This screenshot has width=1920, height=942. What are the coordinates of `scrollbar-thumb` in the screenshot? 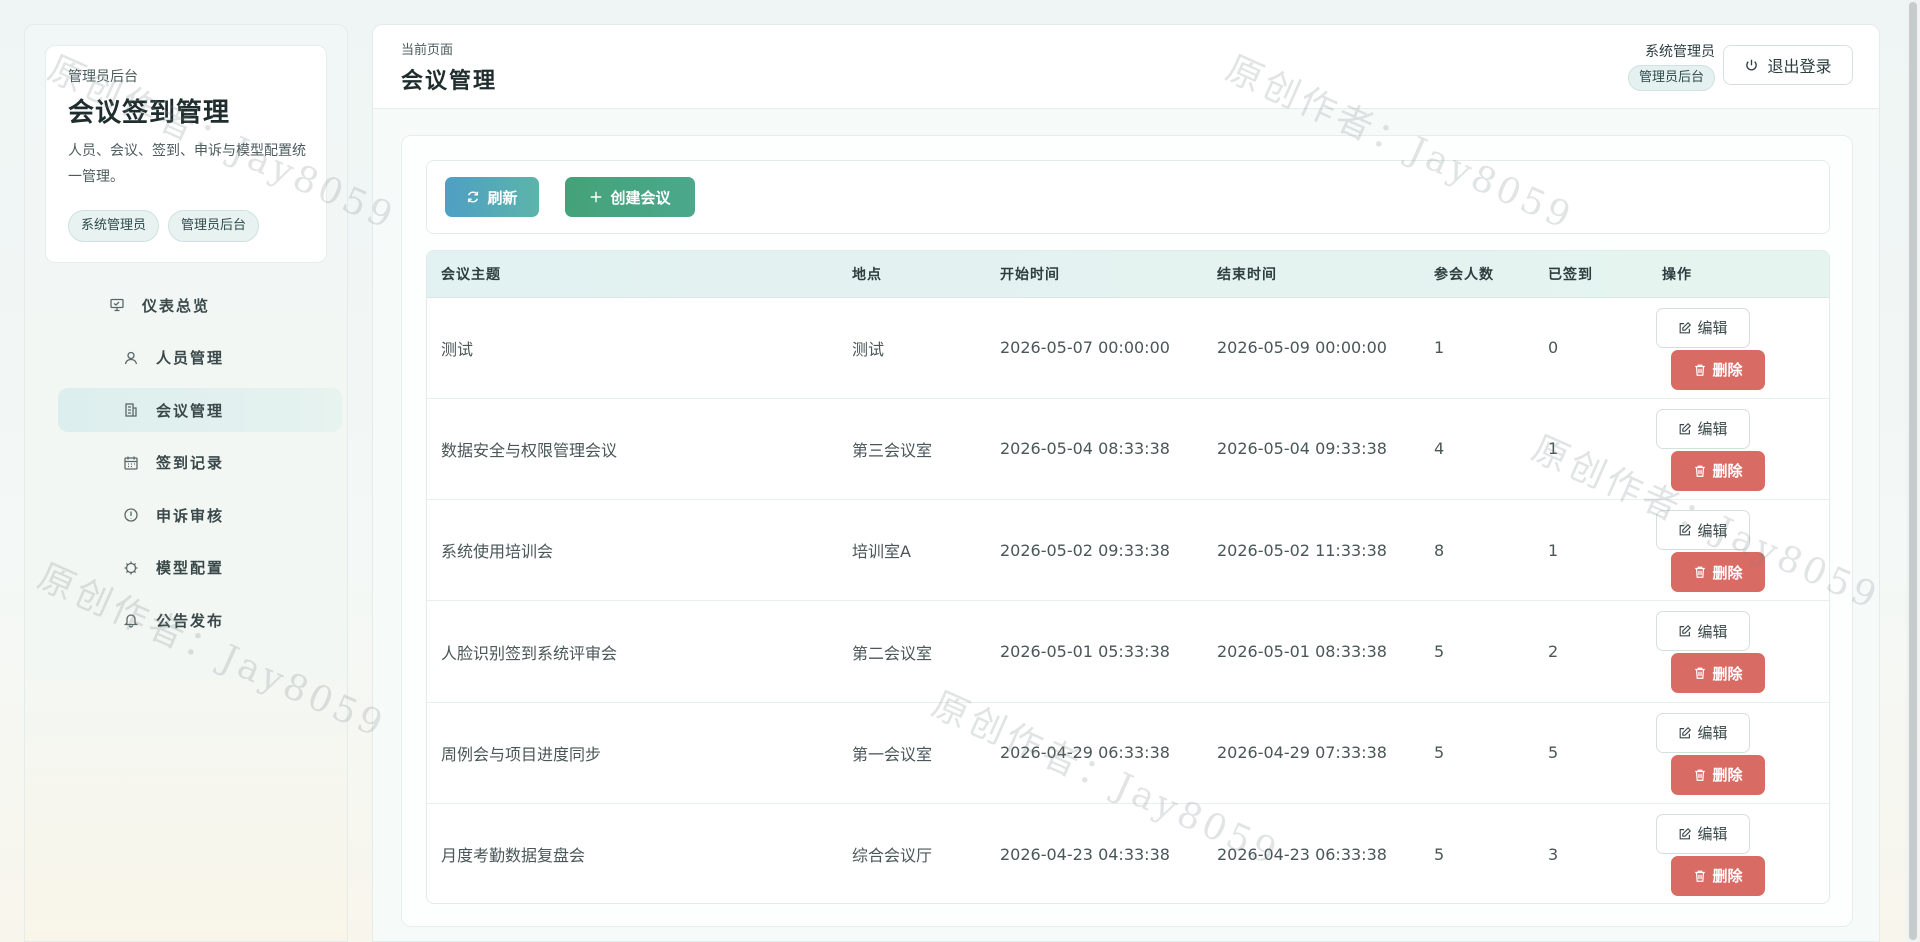 It's located at (1913, 471).